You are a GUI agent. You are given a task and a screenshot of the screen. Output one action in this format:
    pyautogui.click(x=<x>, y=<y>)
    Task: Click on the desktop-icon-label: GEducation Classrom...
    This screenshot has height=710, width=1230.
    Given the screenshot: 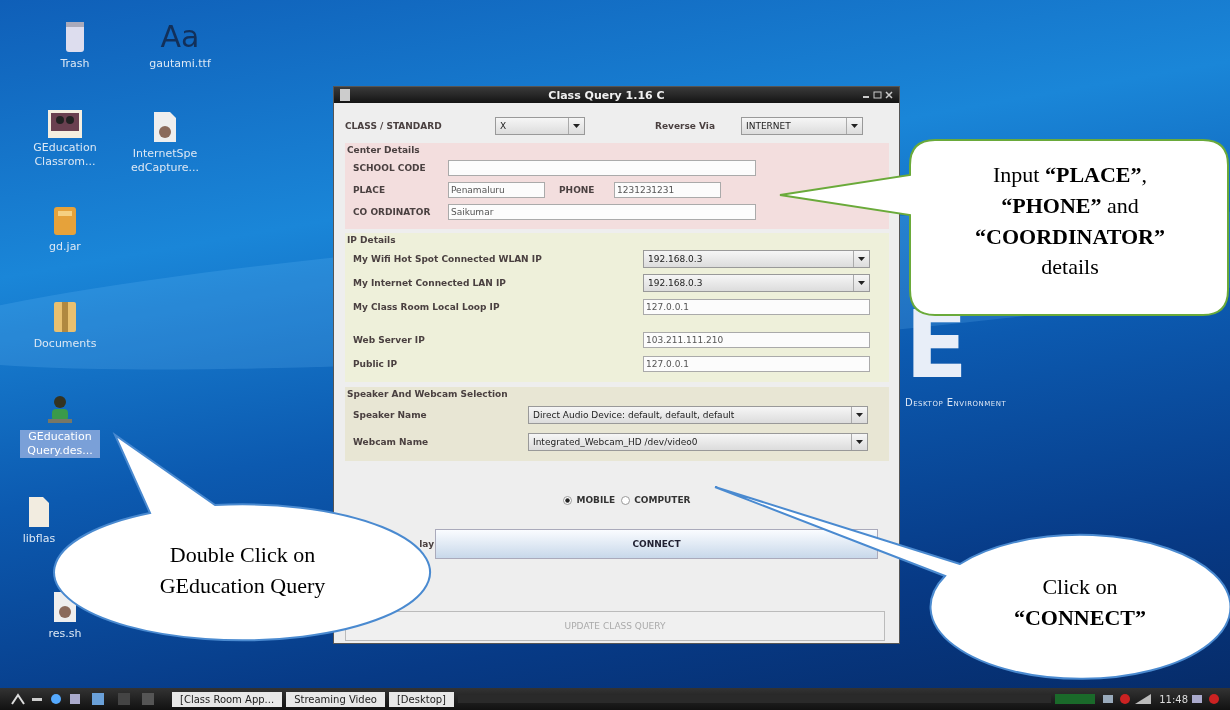 What is the action you would take?
    pyautogui.click(x=65, y=155)
    